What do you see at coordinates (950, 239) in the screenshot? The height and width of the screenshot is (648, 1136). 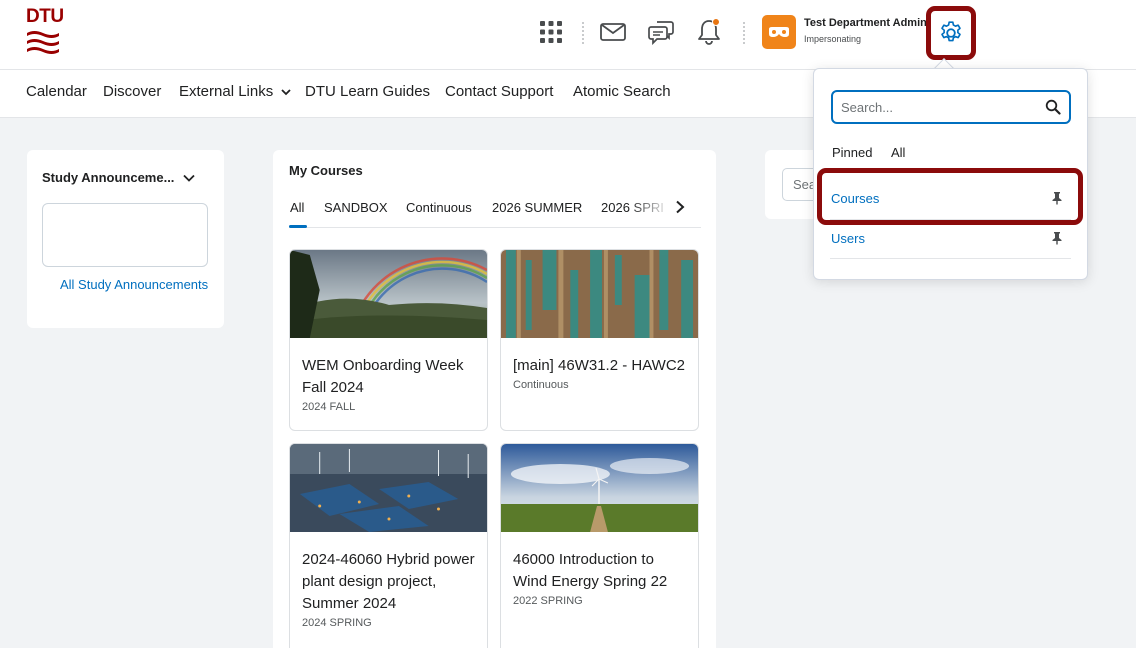 I see `admin-item-users: Users` at bounding box center [950, 239].